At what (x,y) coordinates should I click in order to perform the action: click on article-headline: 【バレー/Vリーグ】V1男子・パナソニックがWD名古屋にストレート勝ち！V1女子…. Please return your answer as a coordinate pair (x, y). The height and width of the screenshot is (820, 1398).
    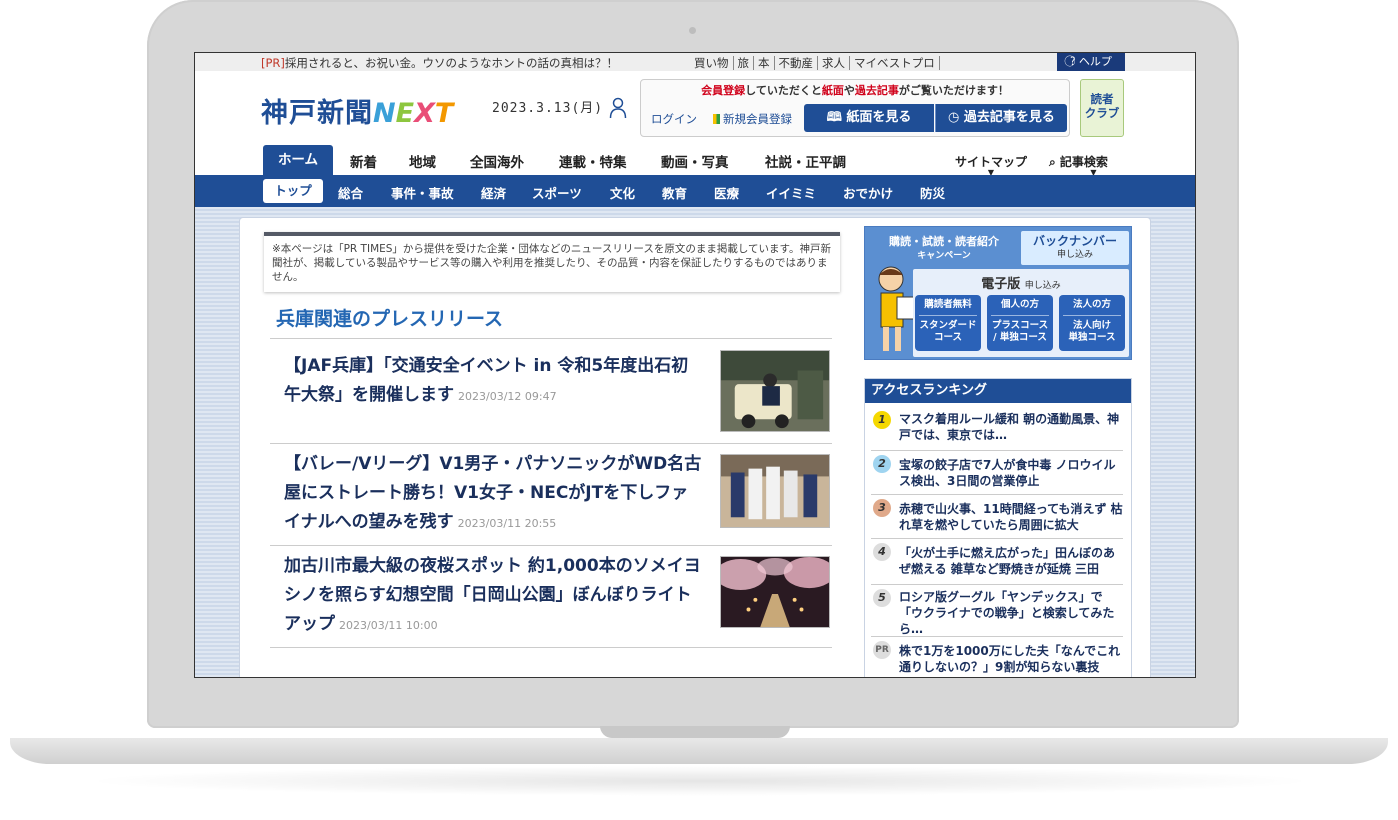
    Looking at the image, I should click on (494, 494).